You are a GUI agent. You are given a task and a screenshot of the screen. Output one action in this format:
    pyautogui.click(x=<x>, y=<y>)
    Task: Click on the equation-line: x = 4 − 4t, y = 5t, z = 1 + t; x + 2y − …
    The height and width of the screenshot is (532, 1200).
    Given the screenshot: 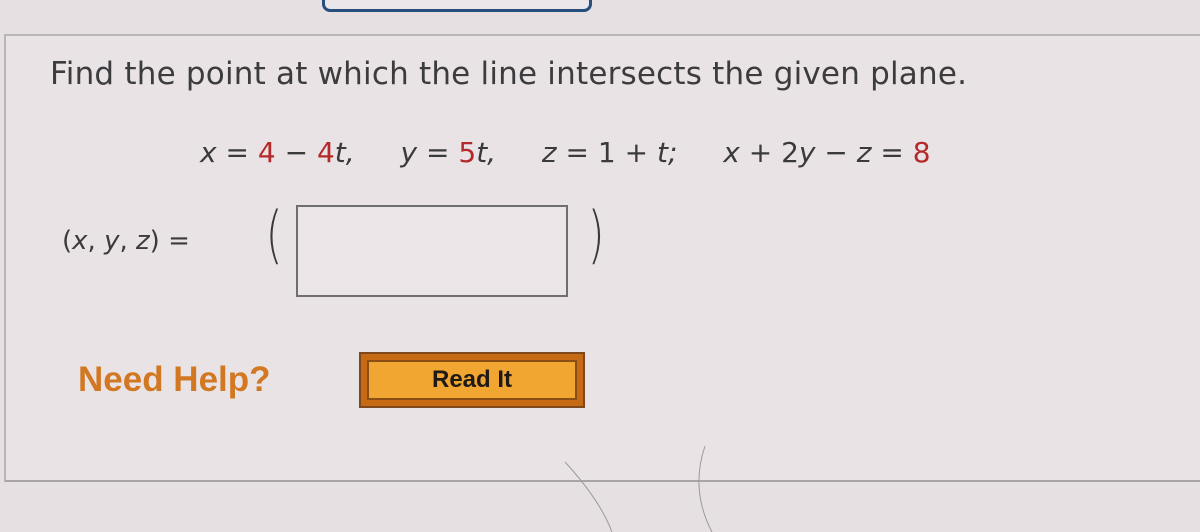 What is the action you would take?
    pyautogui.click(x=565, y=152)
    